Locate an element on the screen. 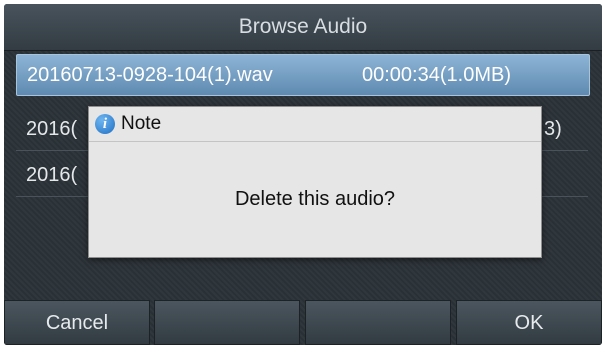  ok-button: OK is located at coordinates (529, 322).